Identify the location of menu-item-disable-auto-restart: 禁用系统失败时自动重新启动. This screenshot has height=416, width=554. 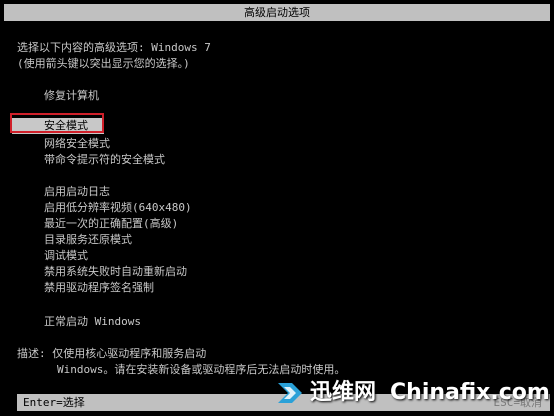
(115, 272).